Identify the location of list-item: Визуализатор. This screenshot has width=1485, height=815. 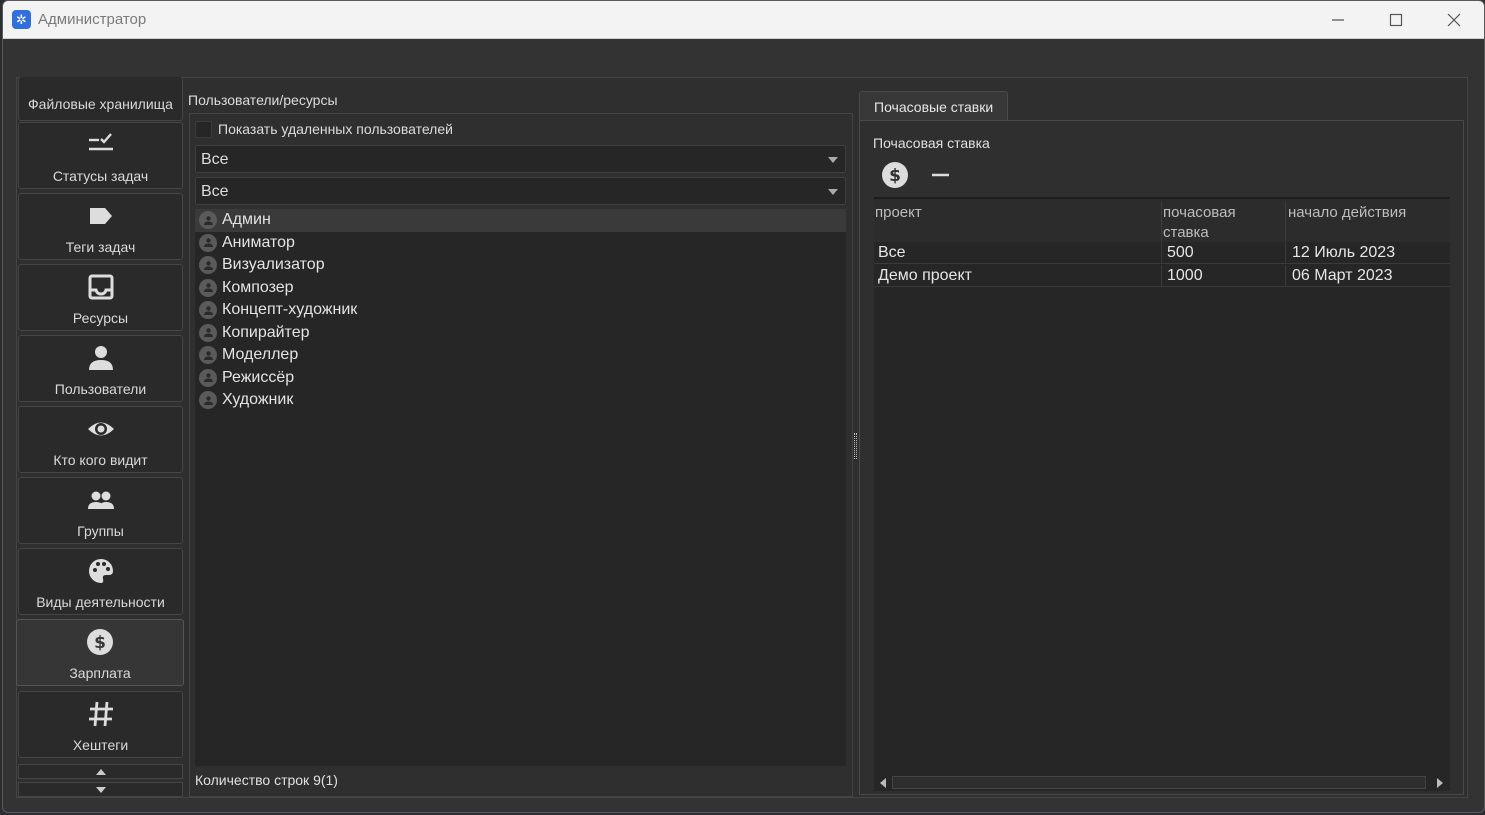
(520, 265).